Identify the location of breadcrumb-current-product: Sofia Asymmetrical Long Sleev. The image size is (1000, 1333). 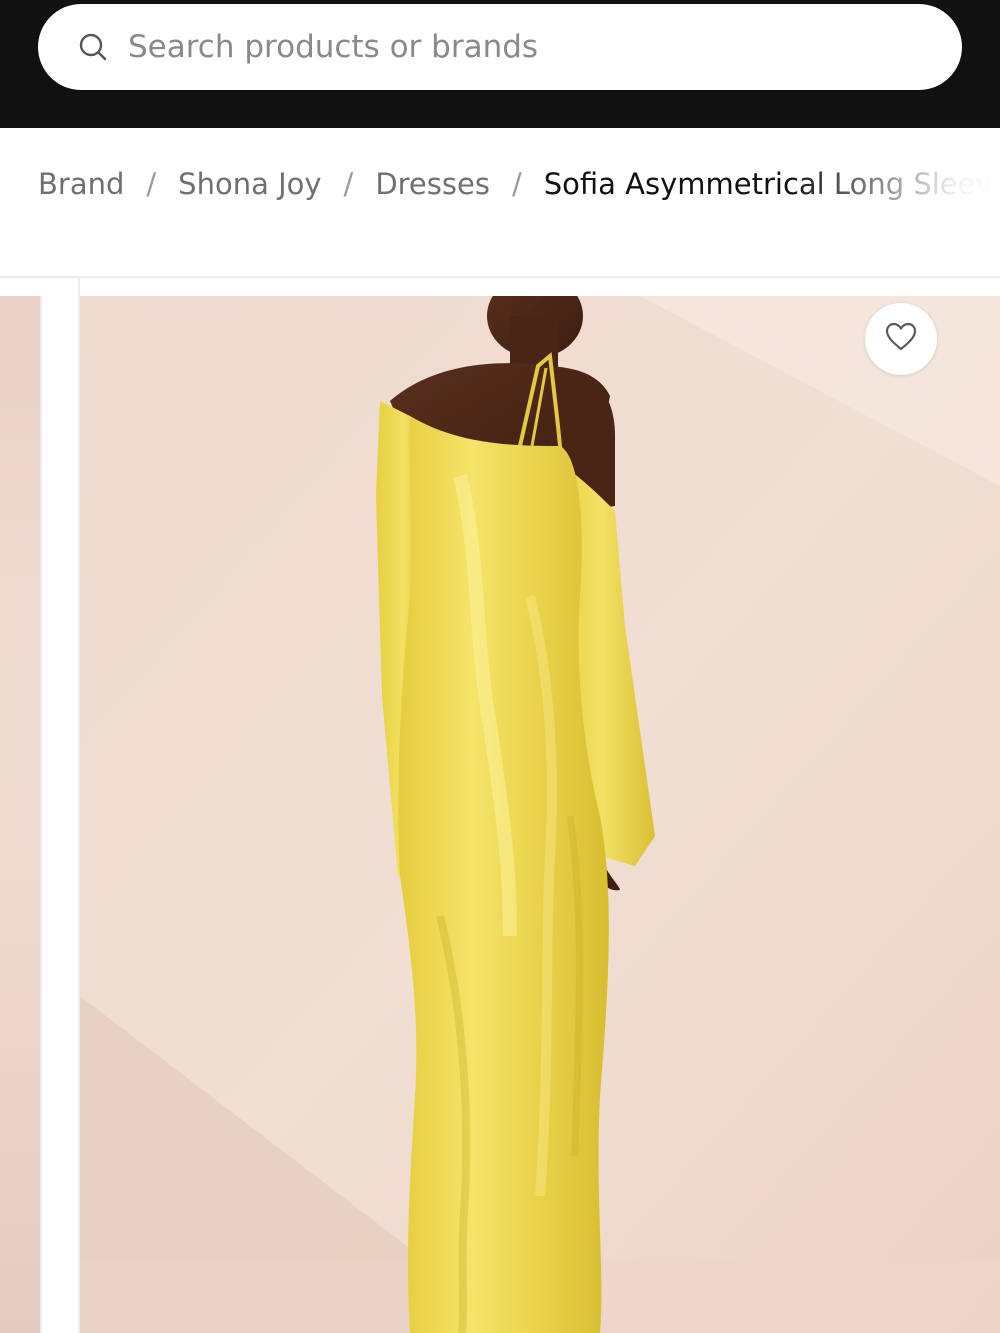
(768, 184).